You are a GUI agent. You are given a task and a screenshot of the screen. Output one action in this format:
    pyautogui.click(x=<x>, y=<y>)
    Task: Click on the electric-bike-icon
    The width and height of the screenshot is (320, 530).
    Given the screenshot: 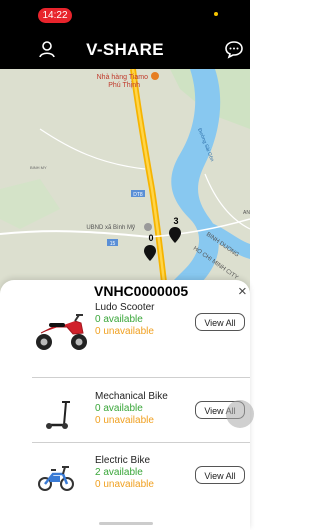 What is the action you would take?
    pyautogui.click(x=56, y=480)
    